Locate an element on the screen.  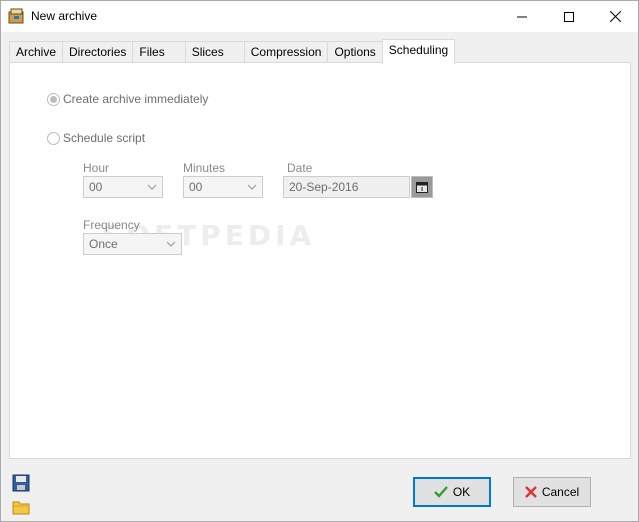
cancel-button: Cancel is located at coordinates (552, 492).